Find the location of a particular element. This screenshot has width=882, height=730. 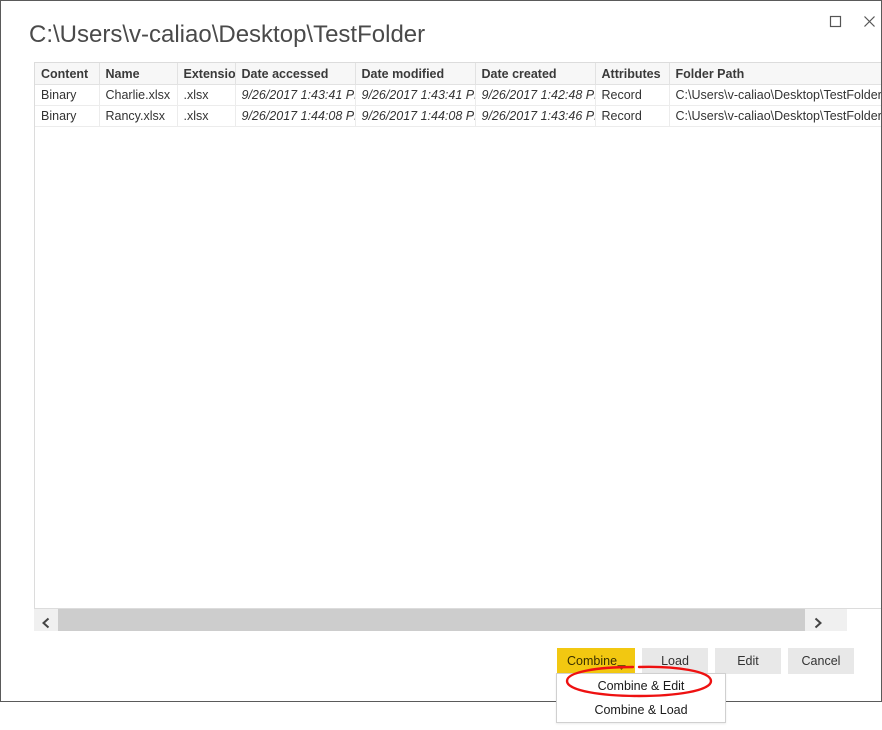

cell-name: Charlie.xlsx is located at coordinates (138, 95).